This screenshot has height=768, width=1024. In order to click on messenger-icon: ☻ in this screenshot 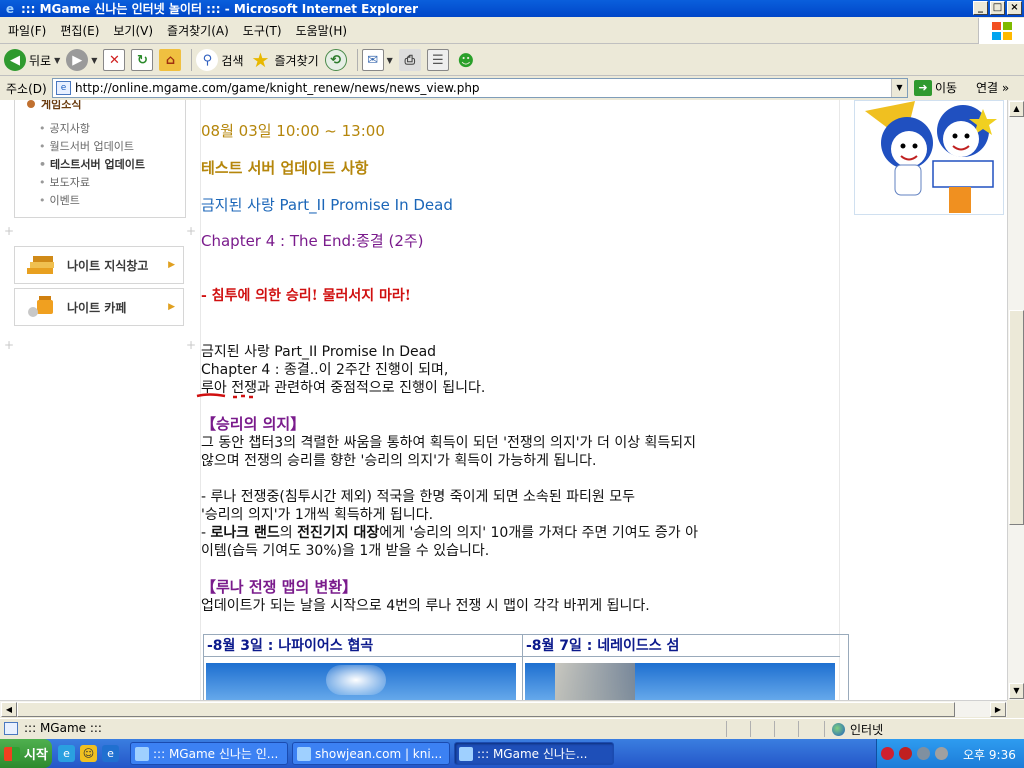, I will do `click(466, 60)`.